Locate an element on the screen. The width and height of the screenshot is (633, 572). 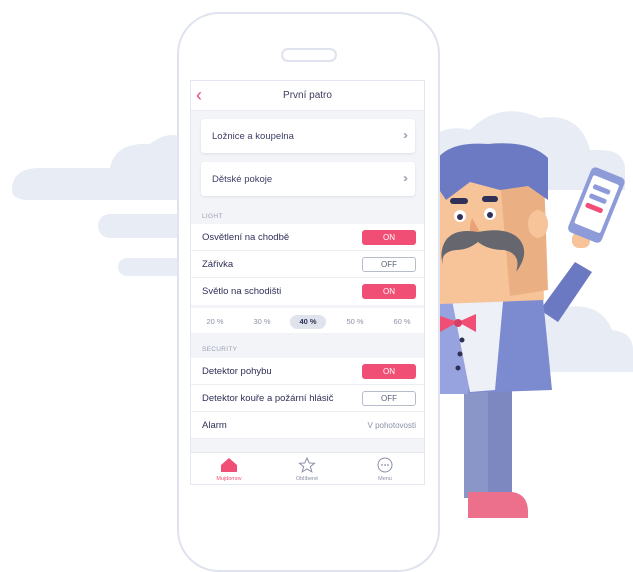
light-row-zarivka: Zářivka OFF is located at coordinates (307, 264).